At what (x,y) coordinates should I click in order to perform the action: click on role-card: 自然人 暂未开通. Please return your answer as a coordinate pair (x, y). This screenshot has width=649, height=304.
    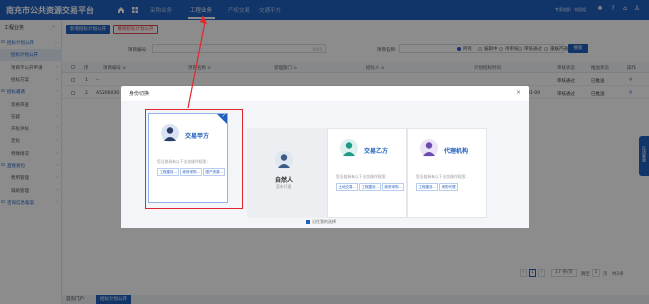
    Looking at the image, I should click on (287, 173).